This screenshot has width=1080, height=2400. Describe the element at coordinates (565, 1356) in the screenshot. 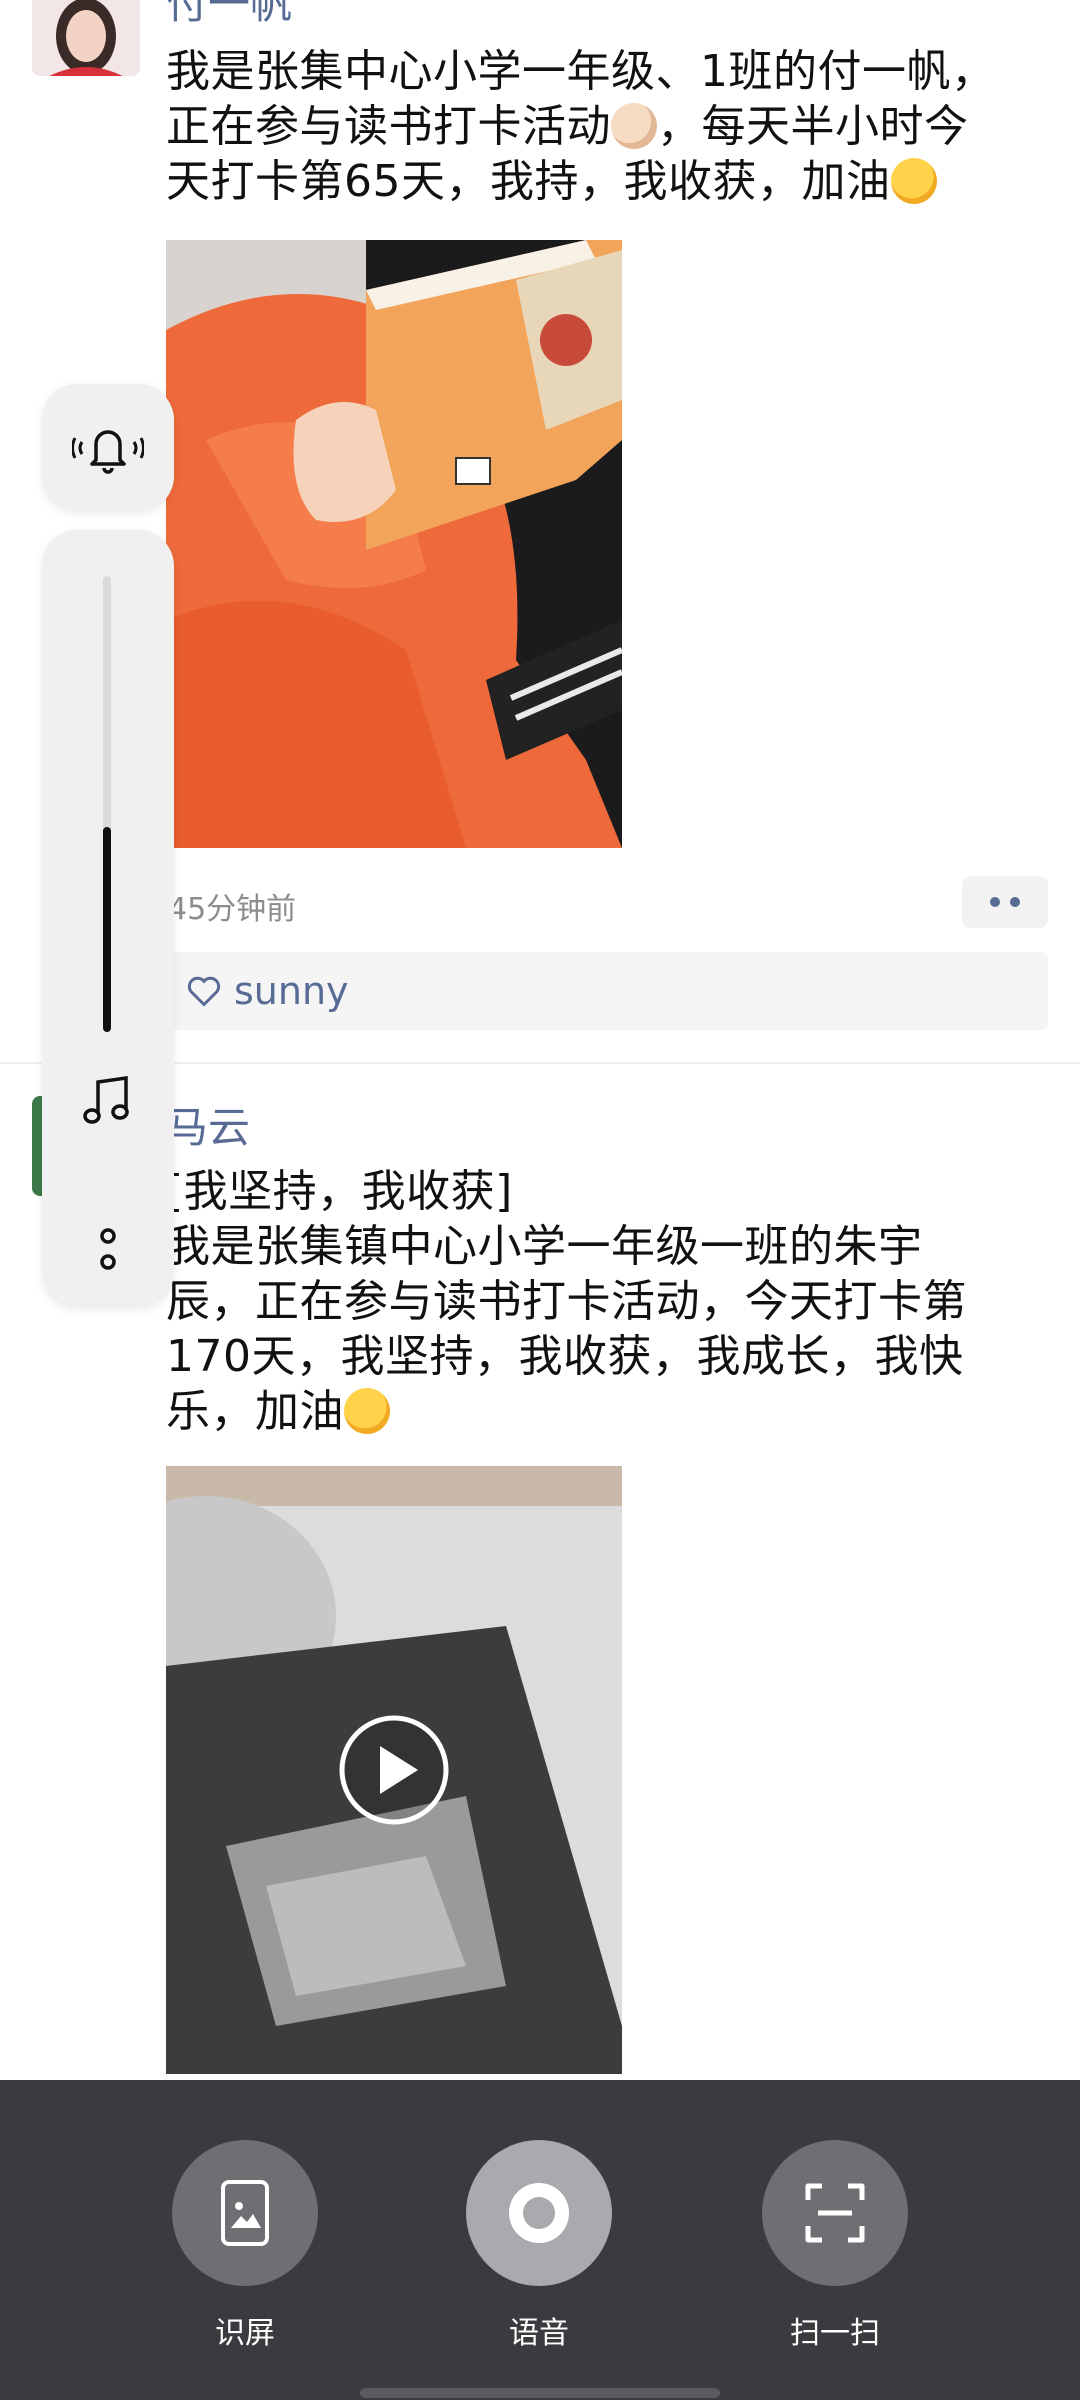

I see `post-text-line: 170天，我坚持，我收获，我成长，我快` at that location.